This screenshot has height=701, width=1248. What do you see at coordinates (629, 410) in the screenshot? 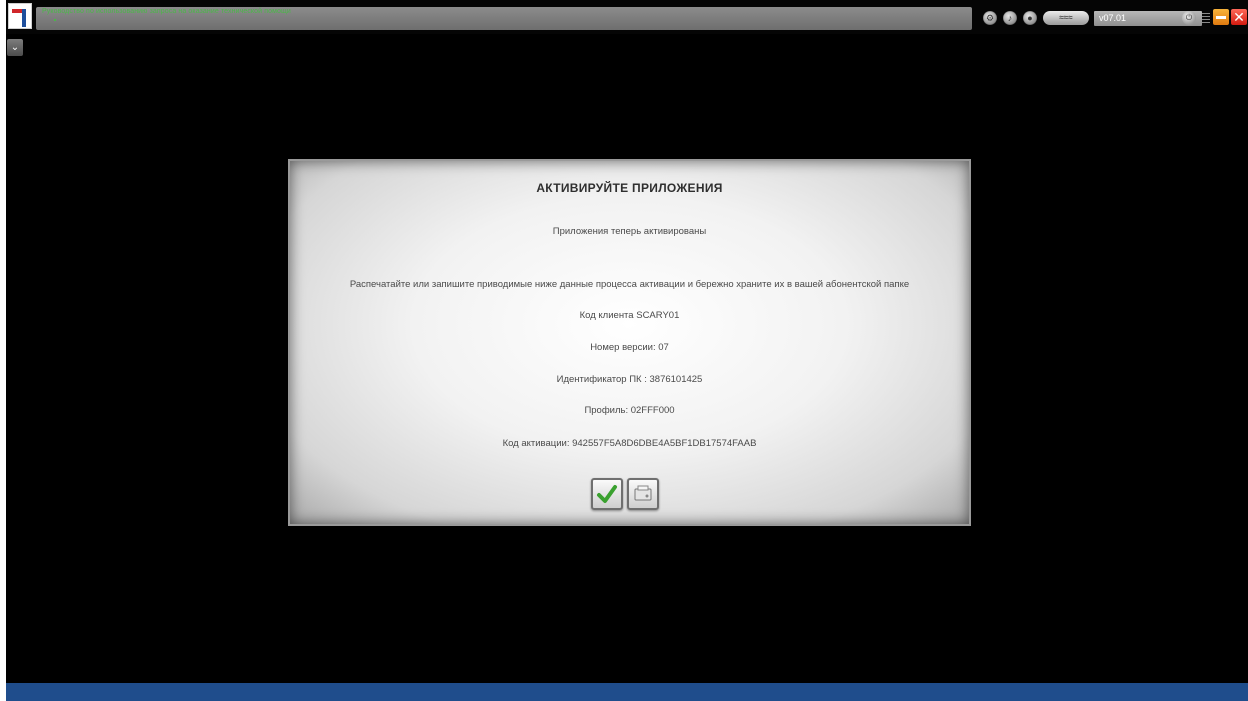
I see `profile: Профиль: 02FFF000` at bounding box center [629, 410].